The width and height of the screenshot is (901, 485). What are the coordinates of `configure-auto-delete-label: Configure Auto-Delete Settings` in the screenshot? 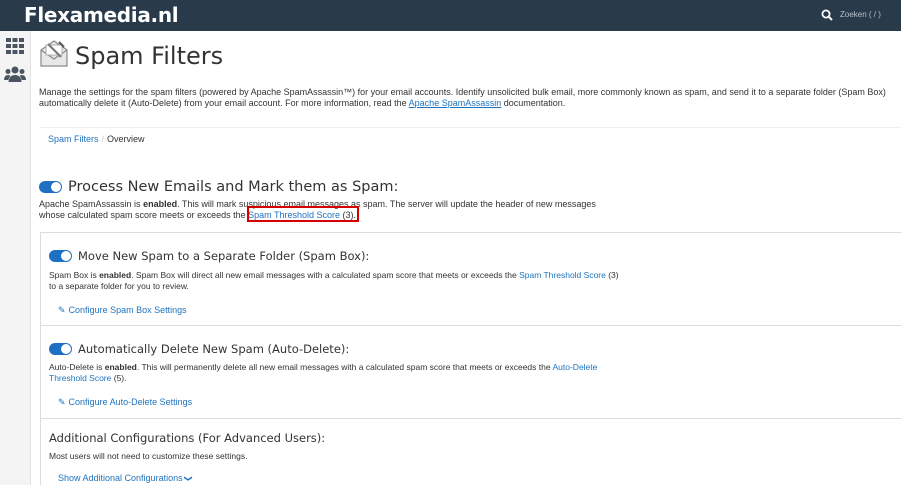 It's located at (130, 402).